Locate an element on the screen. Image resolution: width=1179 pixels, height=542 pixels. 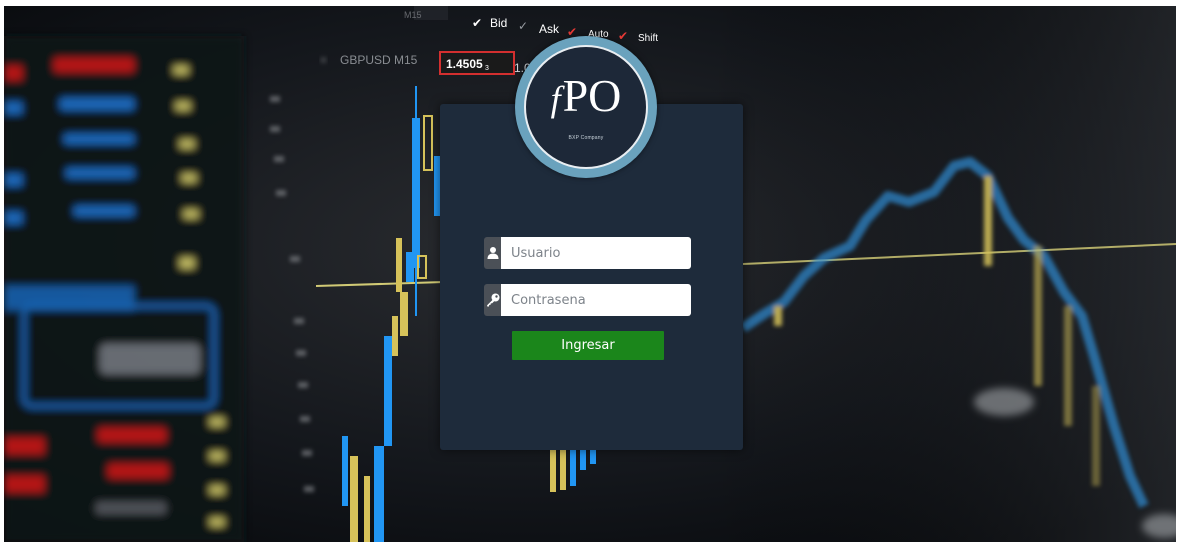
logo-badge: fPO BXP Company is located at coordinates (586, 107).